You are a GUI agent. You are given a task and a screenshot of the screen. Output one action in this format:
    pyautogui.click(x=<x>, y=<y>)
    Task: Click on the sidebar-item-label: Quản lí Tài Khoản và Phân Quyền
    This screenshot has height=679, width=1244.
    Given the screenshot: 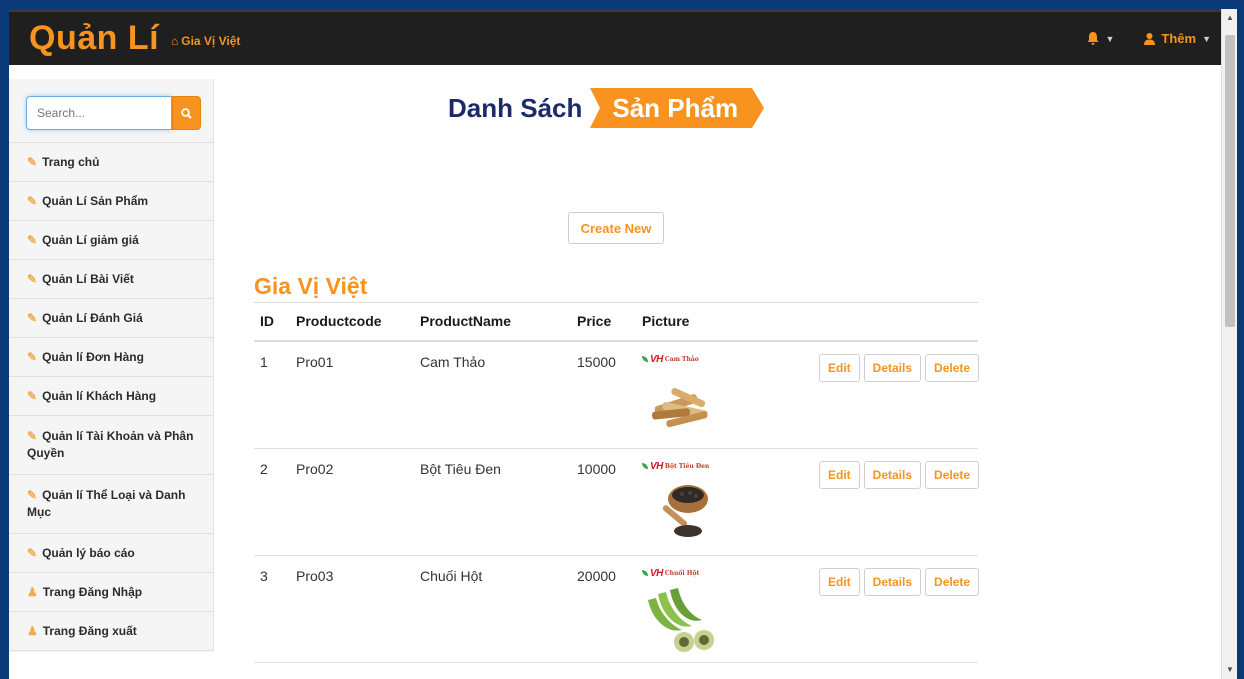 What is the action you would take?
    pyautogui.click(x=110, y=444)
    